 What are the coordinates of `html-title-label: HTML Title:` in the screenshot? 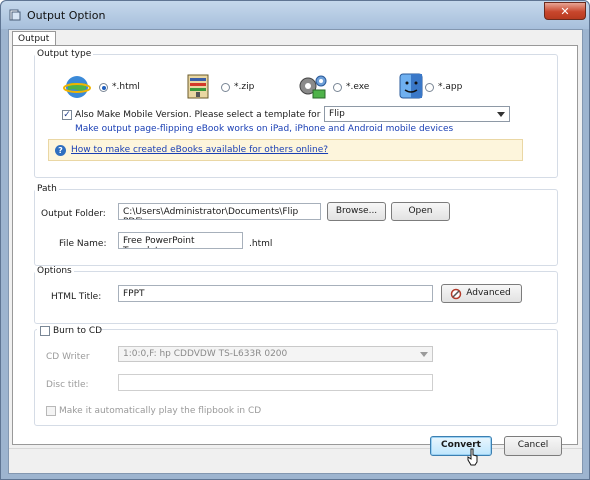 It's located at (76, 297).